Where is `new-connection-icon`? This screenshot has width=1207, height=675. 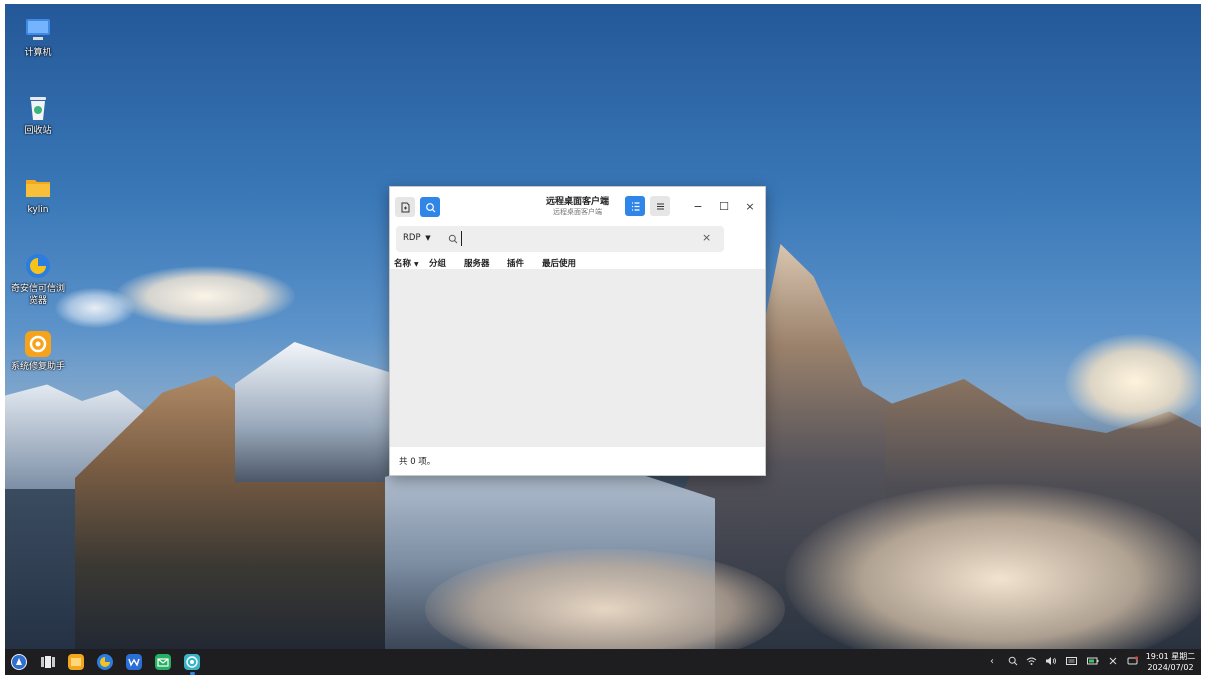
new-connection-icon is located at coordinates (405, 207).